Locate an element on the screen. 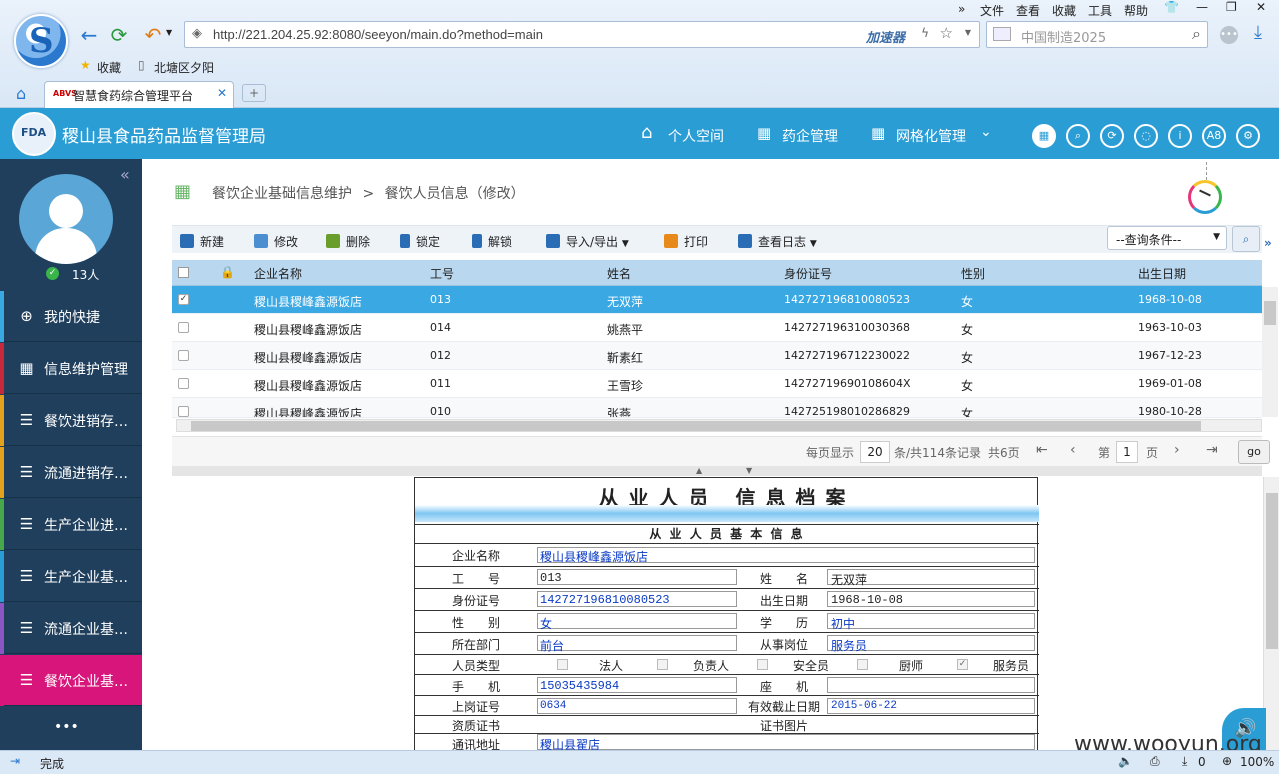  lock-button: 锁定 is located at coordinates (420, 241).